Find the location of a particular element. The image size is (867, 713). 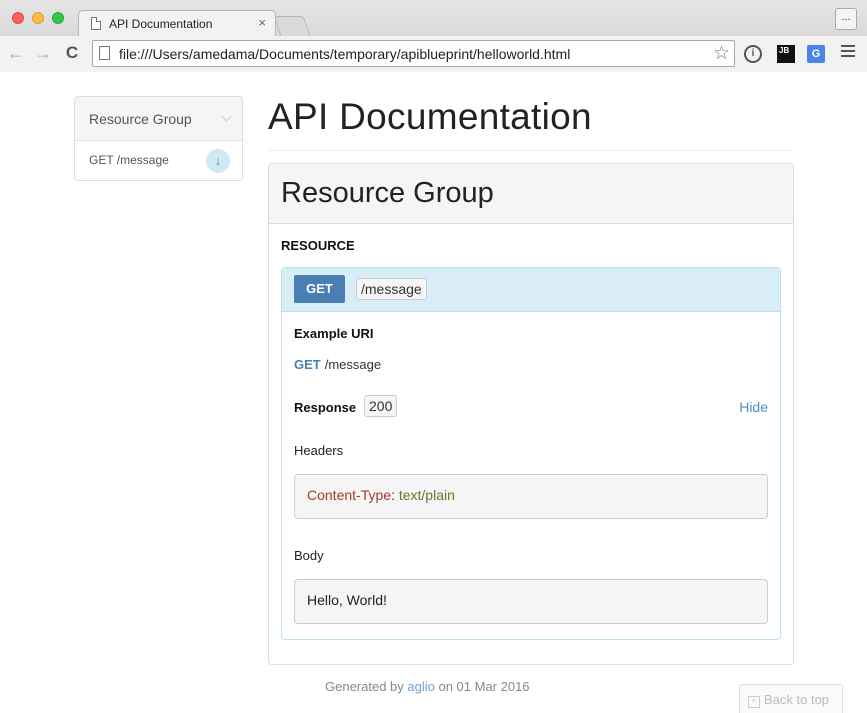

headers-code-block: Content-Type: text/plain is located at coordinates (531, 496).